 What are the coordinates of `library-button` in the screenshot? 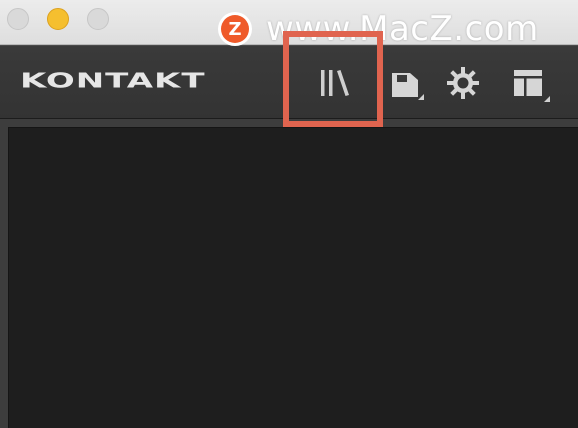 It's located at (335, 82).